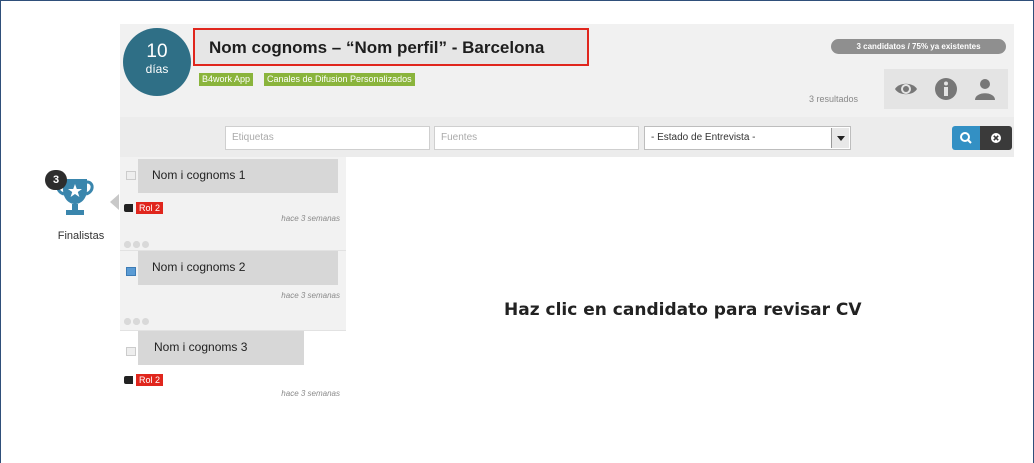  I want to click on channel-tag: B4work App, so click(226, 79).